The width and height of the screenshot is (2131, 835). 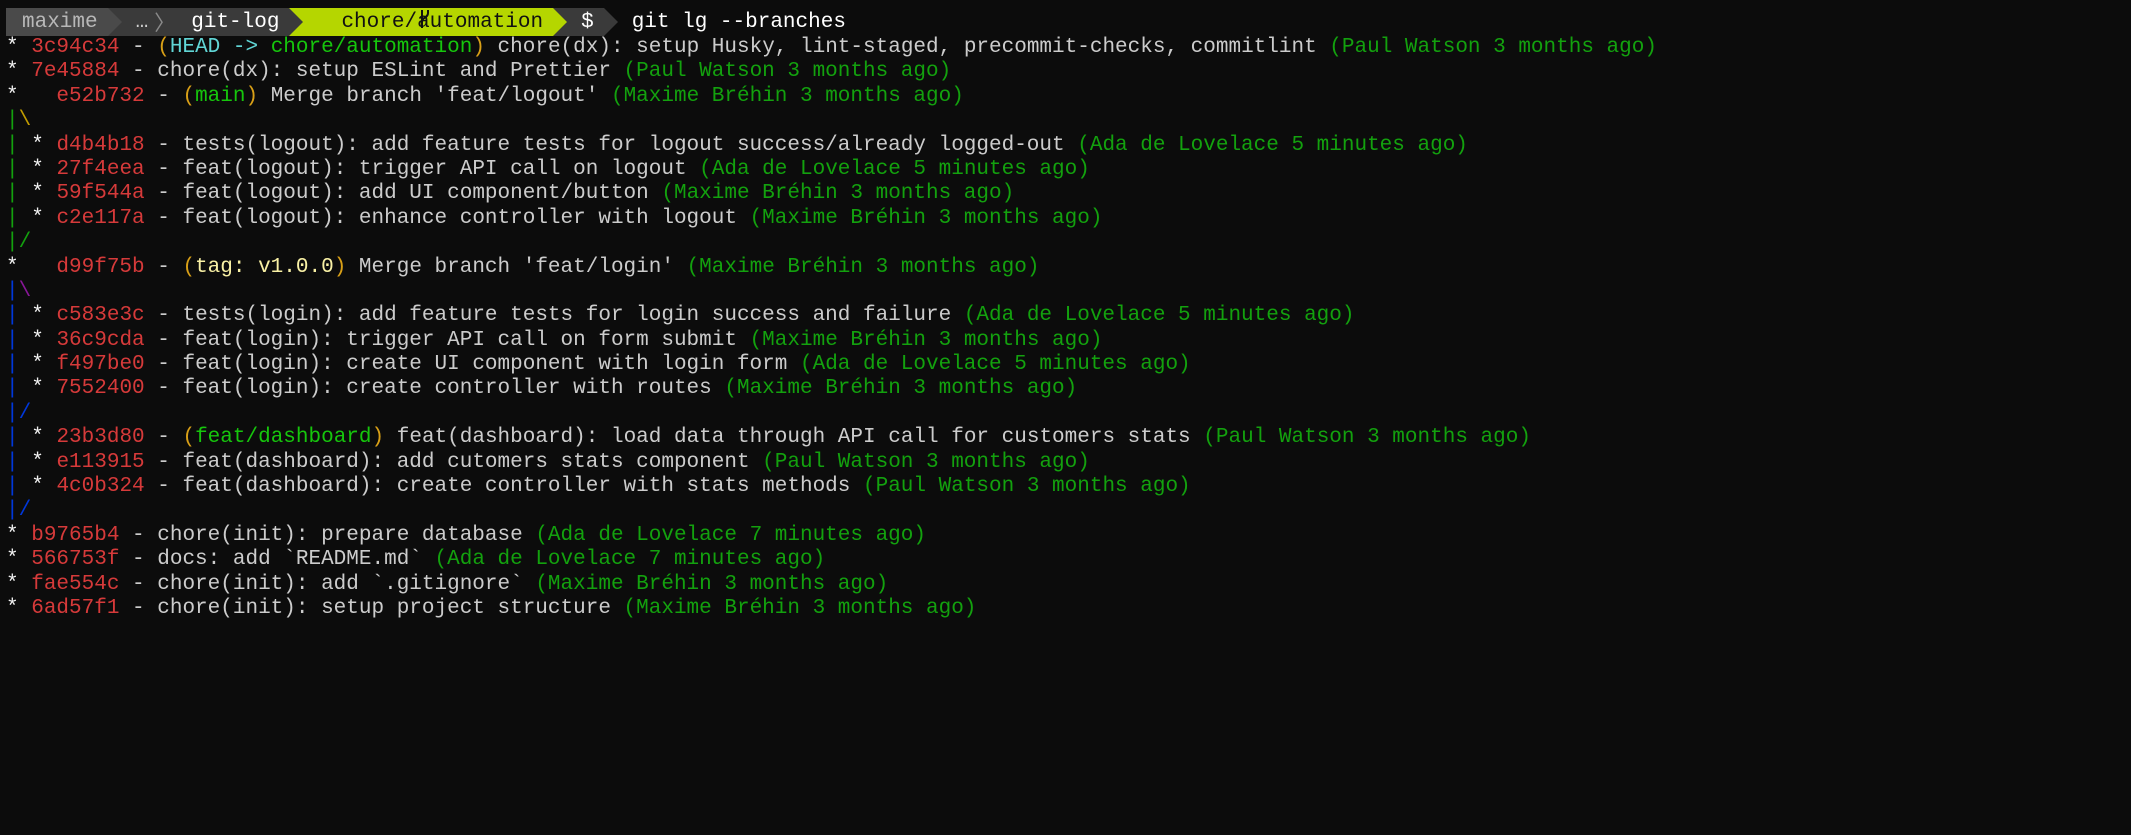 I want to click on commit-hash: 7e45884, so click(x=75, y=72).